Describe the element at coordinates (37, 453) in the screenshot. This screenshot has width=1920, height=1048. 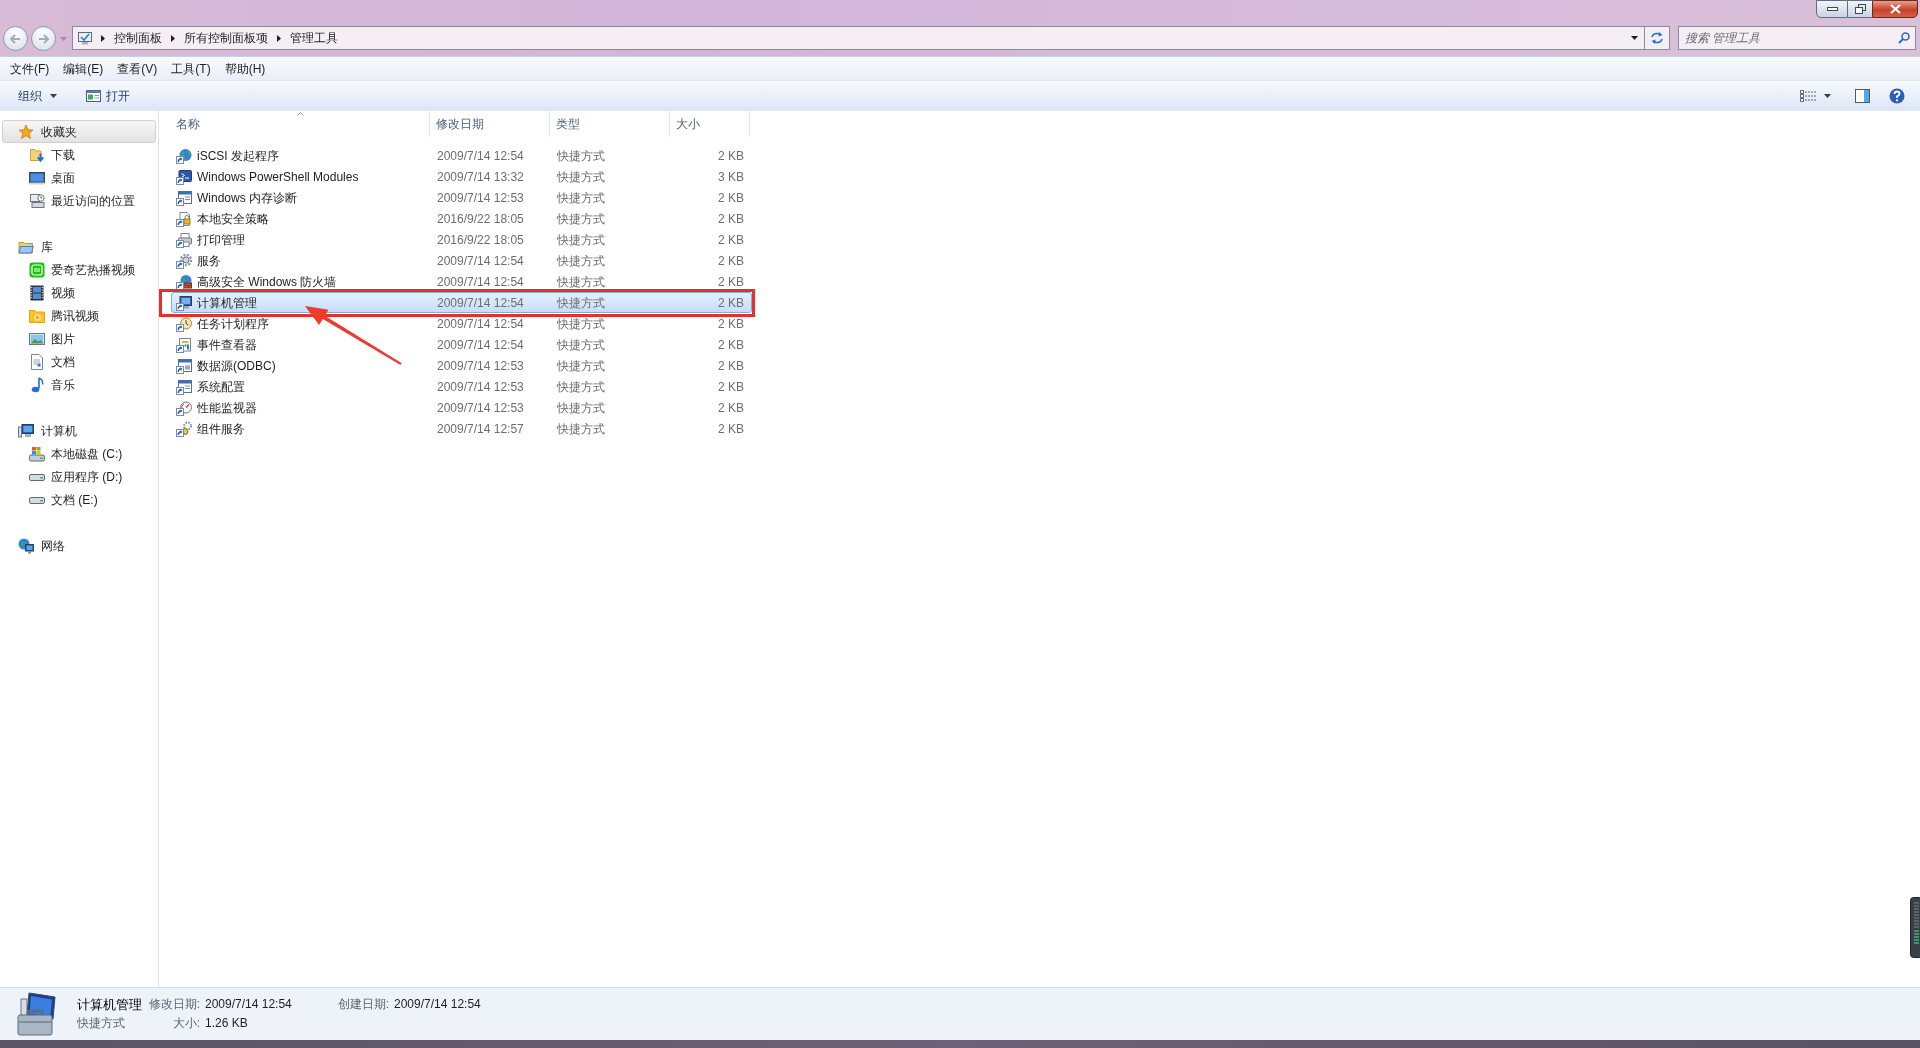
I see `system-drive-icon` at that location.